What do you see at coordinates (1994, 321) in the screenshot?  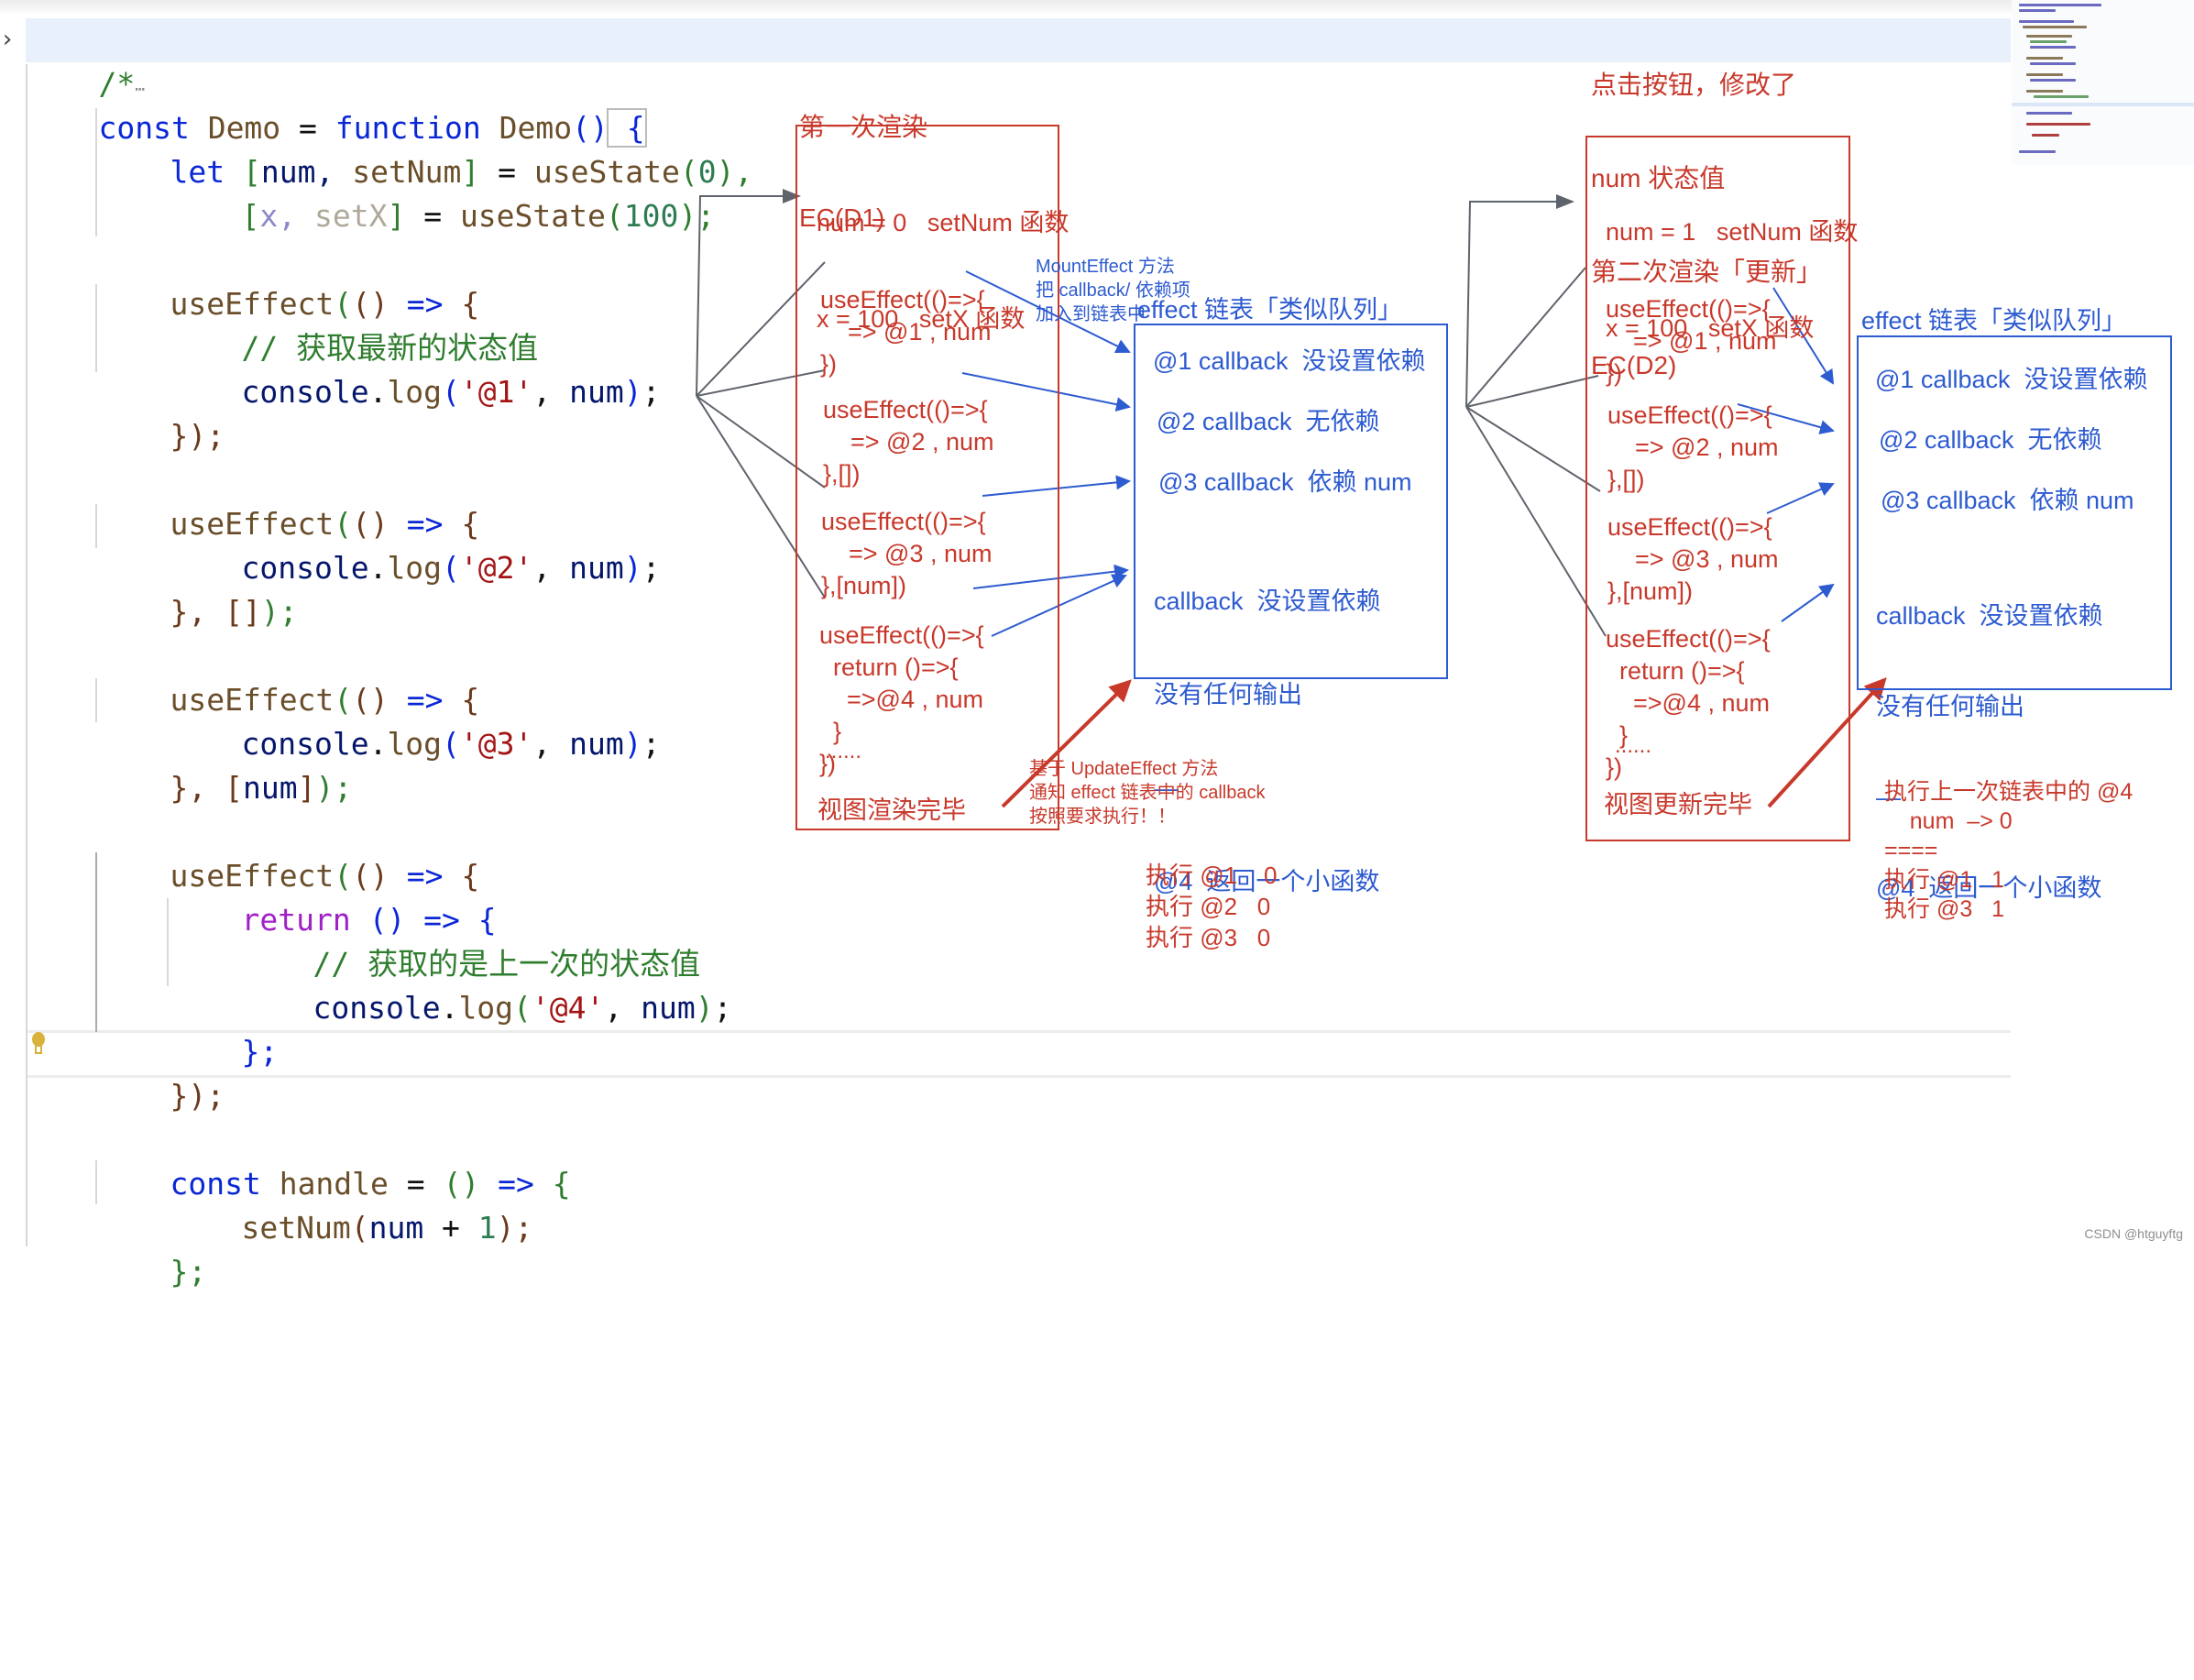 I see `effect-list2-title: effect 链表「类似队列」` at bounding box center [1994, 321].